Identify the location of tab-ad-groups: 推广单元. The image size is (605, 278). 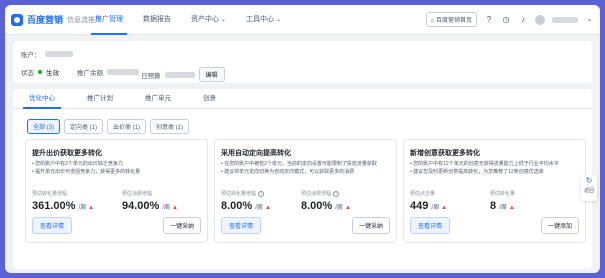
(158, 98).